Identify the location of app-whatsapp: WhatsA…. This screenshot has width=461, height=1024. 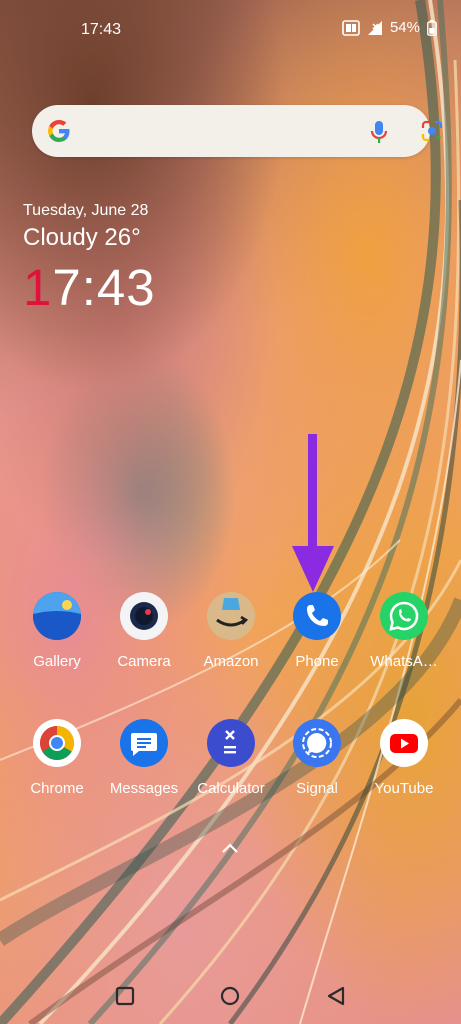
(404, 631).